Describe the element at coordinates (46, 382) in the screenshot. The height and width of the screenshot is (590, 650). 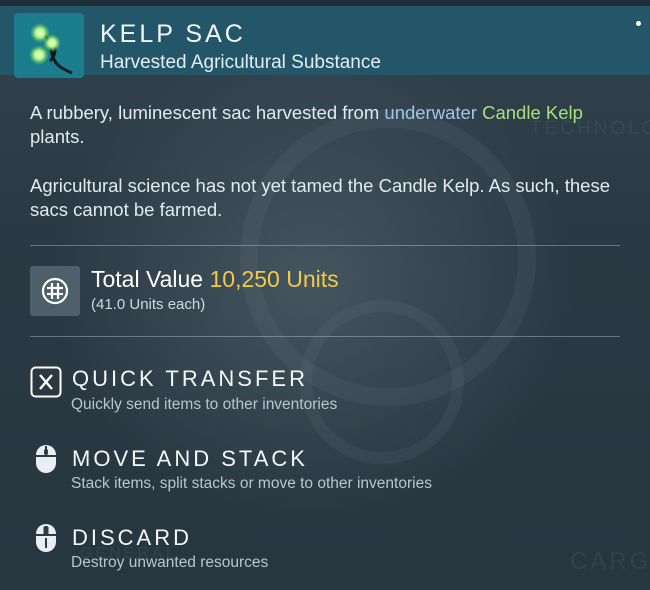
I see `x-key-icon` at that location.